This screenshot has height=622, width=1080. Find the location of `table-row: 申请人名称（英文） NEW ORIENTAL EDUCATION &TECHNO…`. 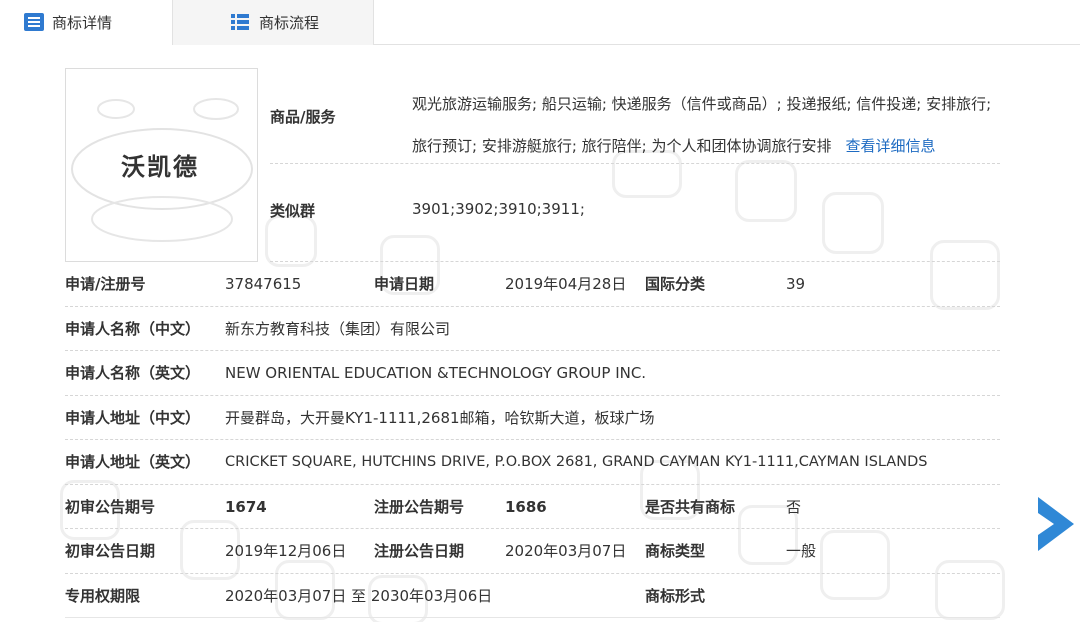

table-row: 申请人名称（英文） NEW ORIENTAL EDUCATION &TECHNO… is located at coordinates (532, 373).